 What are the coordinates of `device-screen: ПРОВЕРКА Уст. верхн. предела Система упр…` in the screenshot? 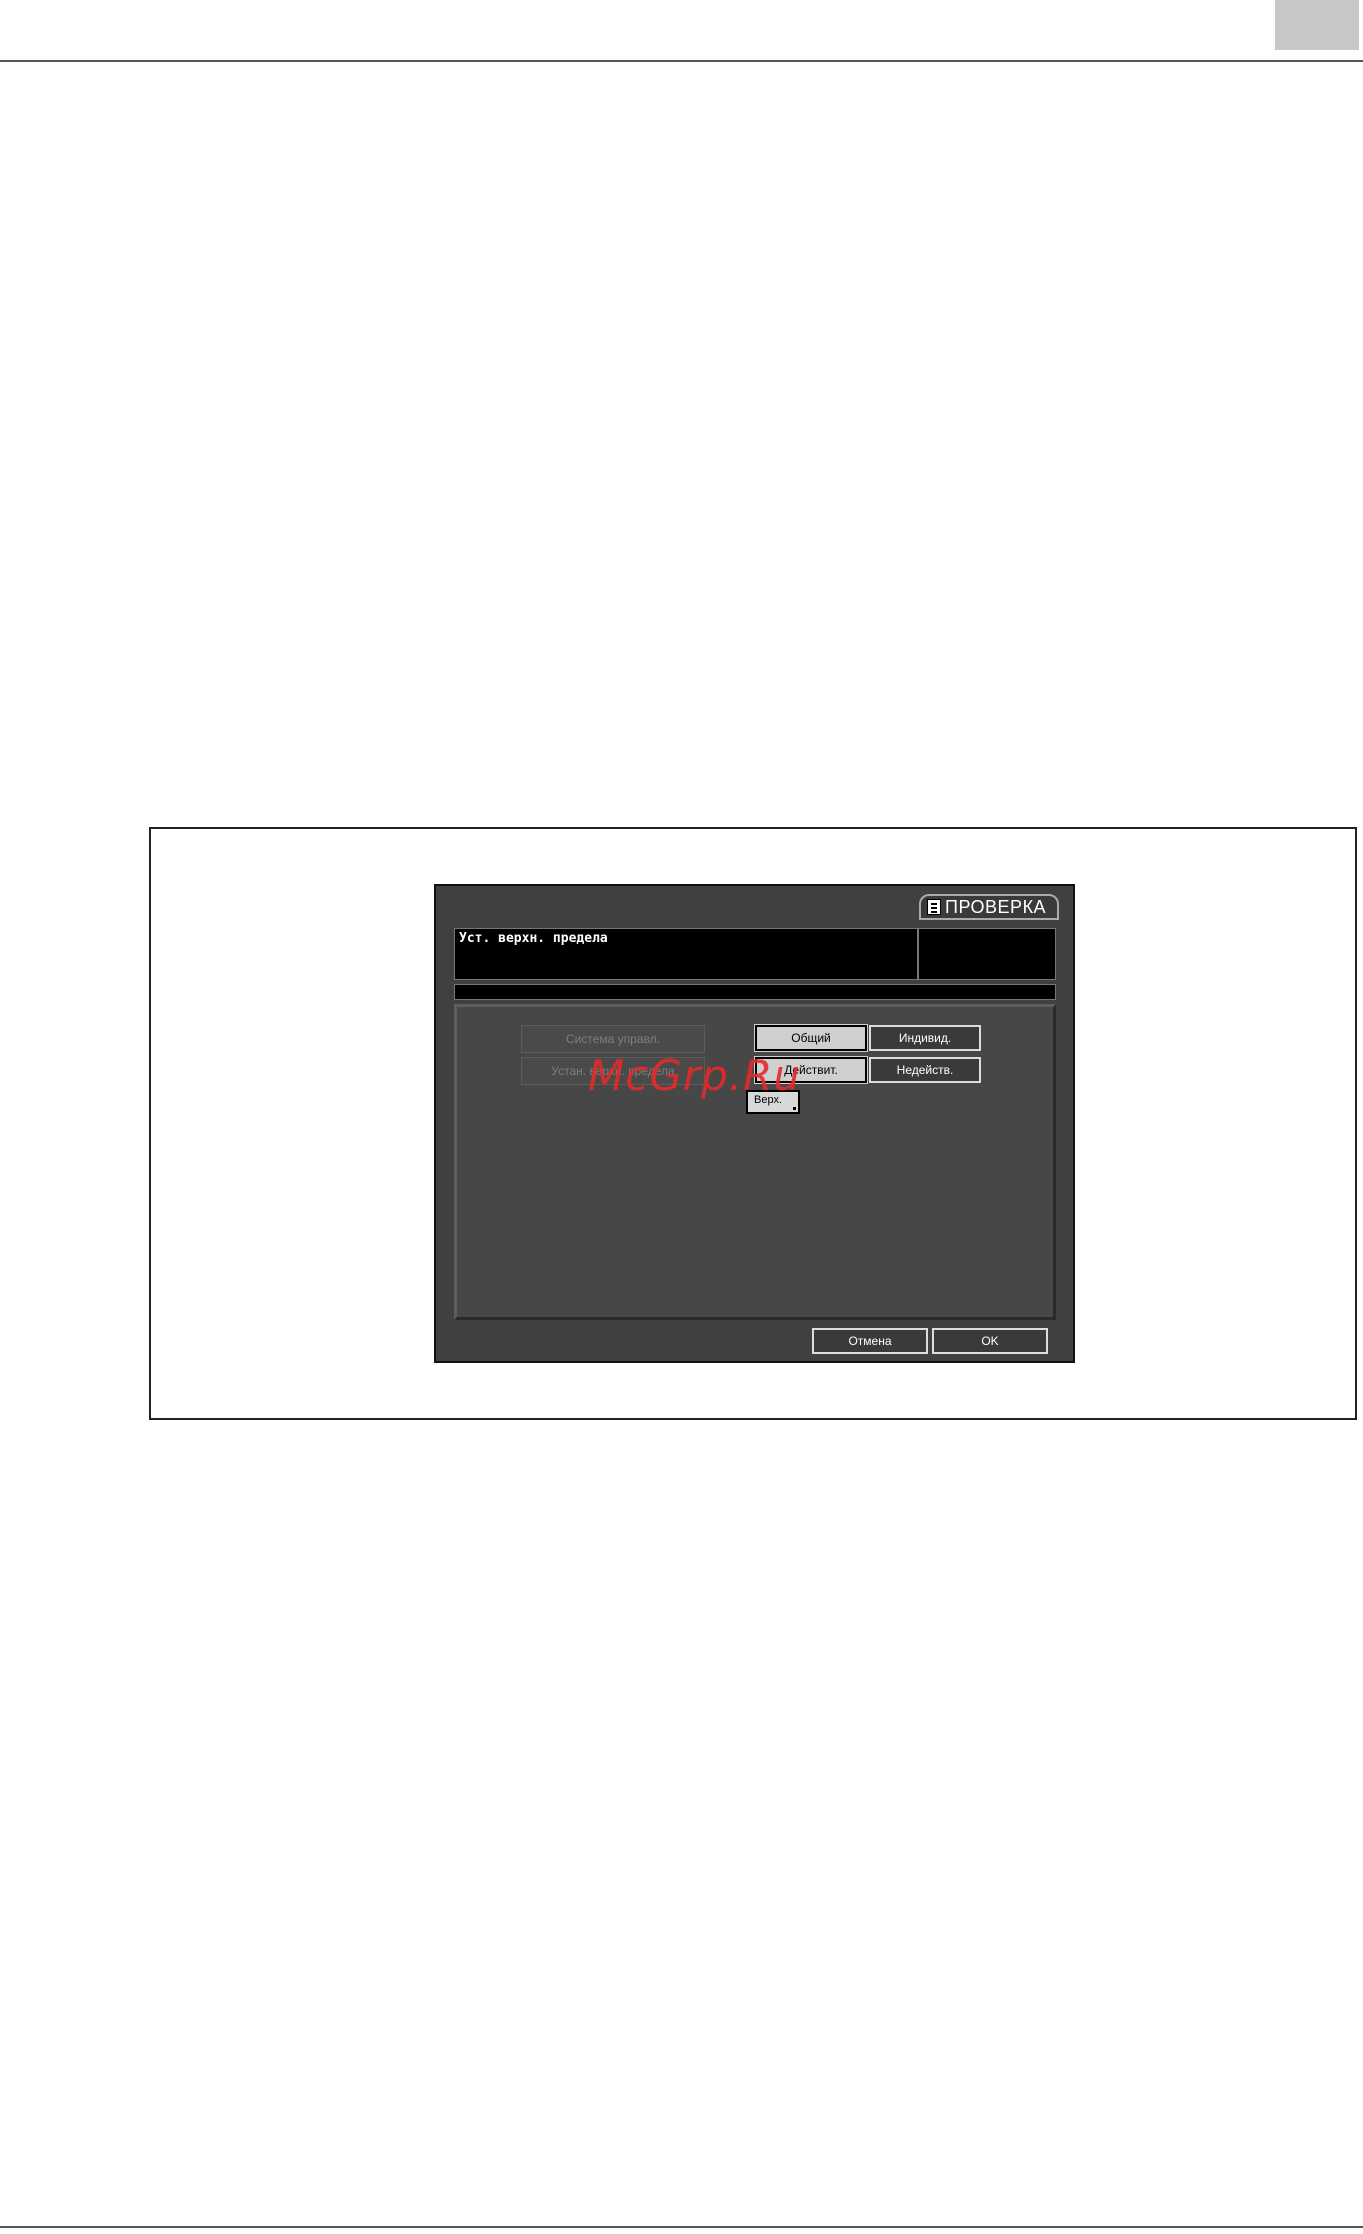 It's located at (754, 1123).